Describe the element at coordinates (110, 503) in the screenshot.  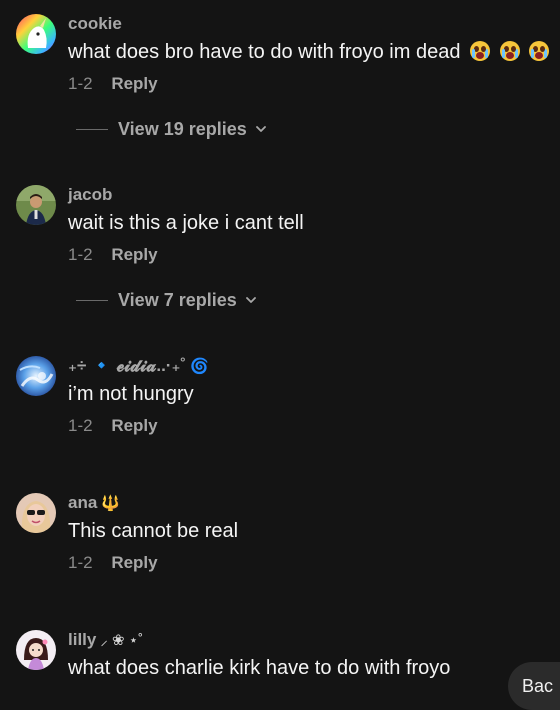
I see `trident-icon: 🔱` at that location.